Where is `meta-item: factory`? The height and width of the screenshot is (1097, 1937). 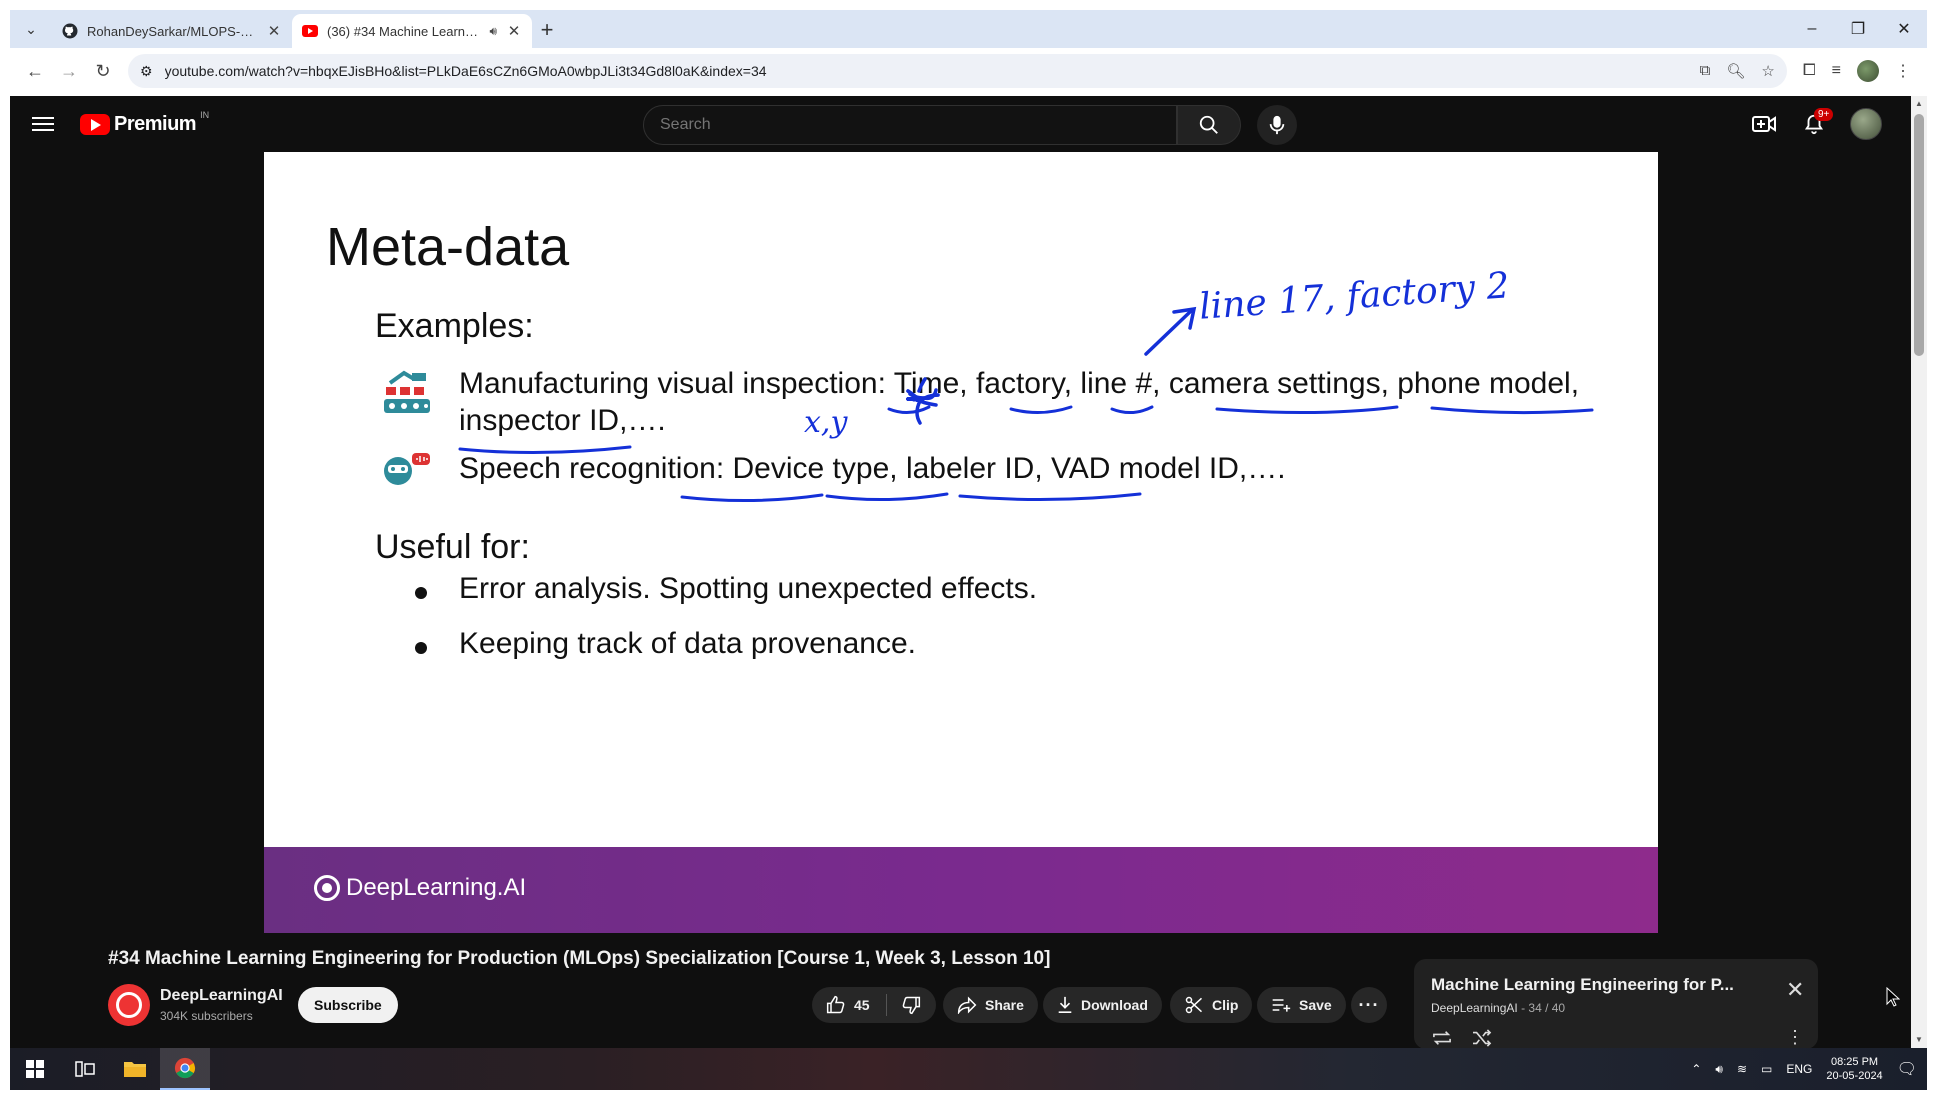 meta-item: factory is located at coordinates (1019, 383).